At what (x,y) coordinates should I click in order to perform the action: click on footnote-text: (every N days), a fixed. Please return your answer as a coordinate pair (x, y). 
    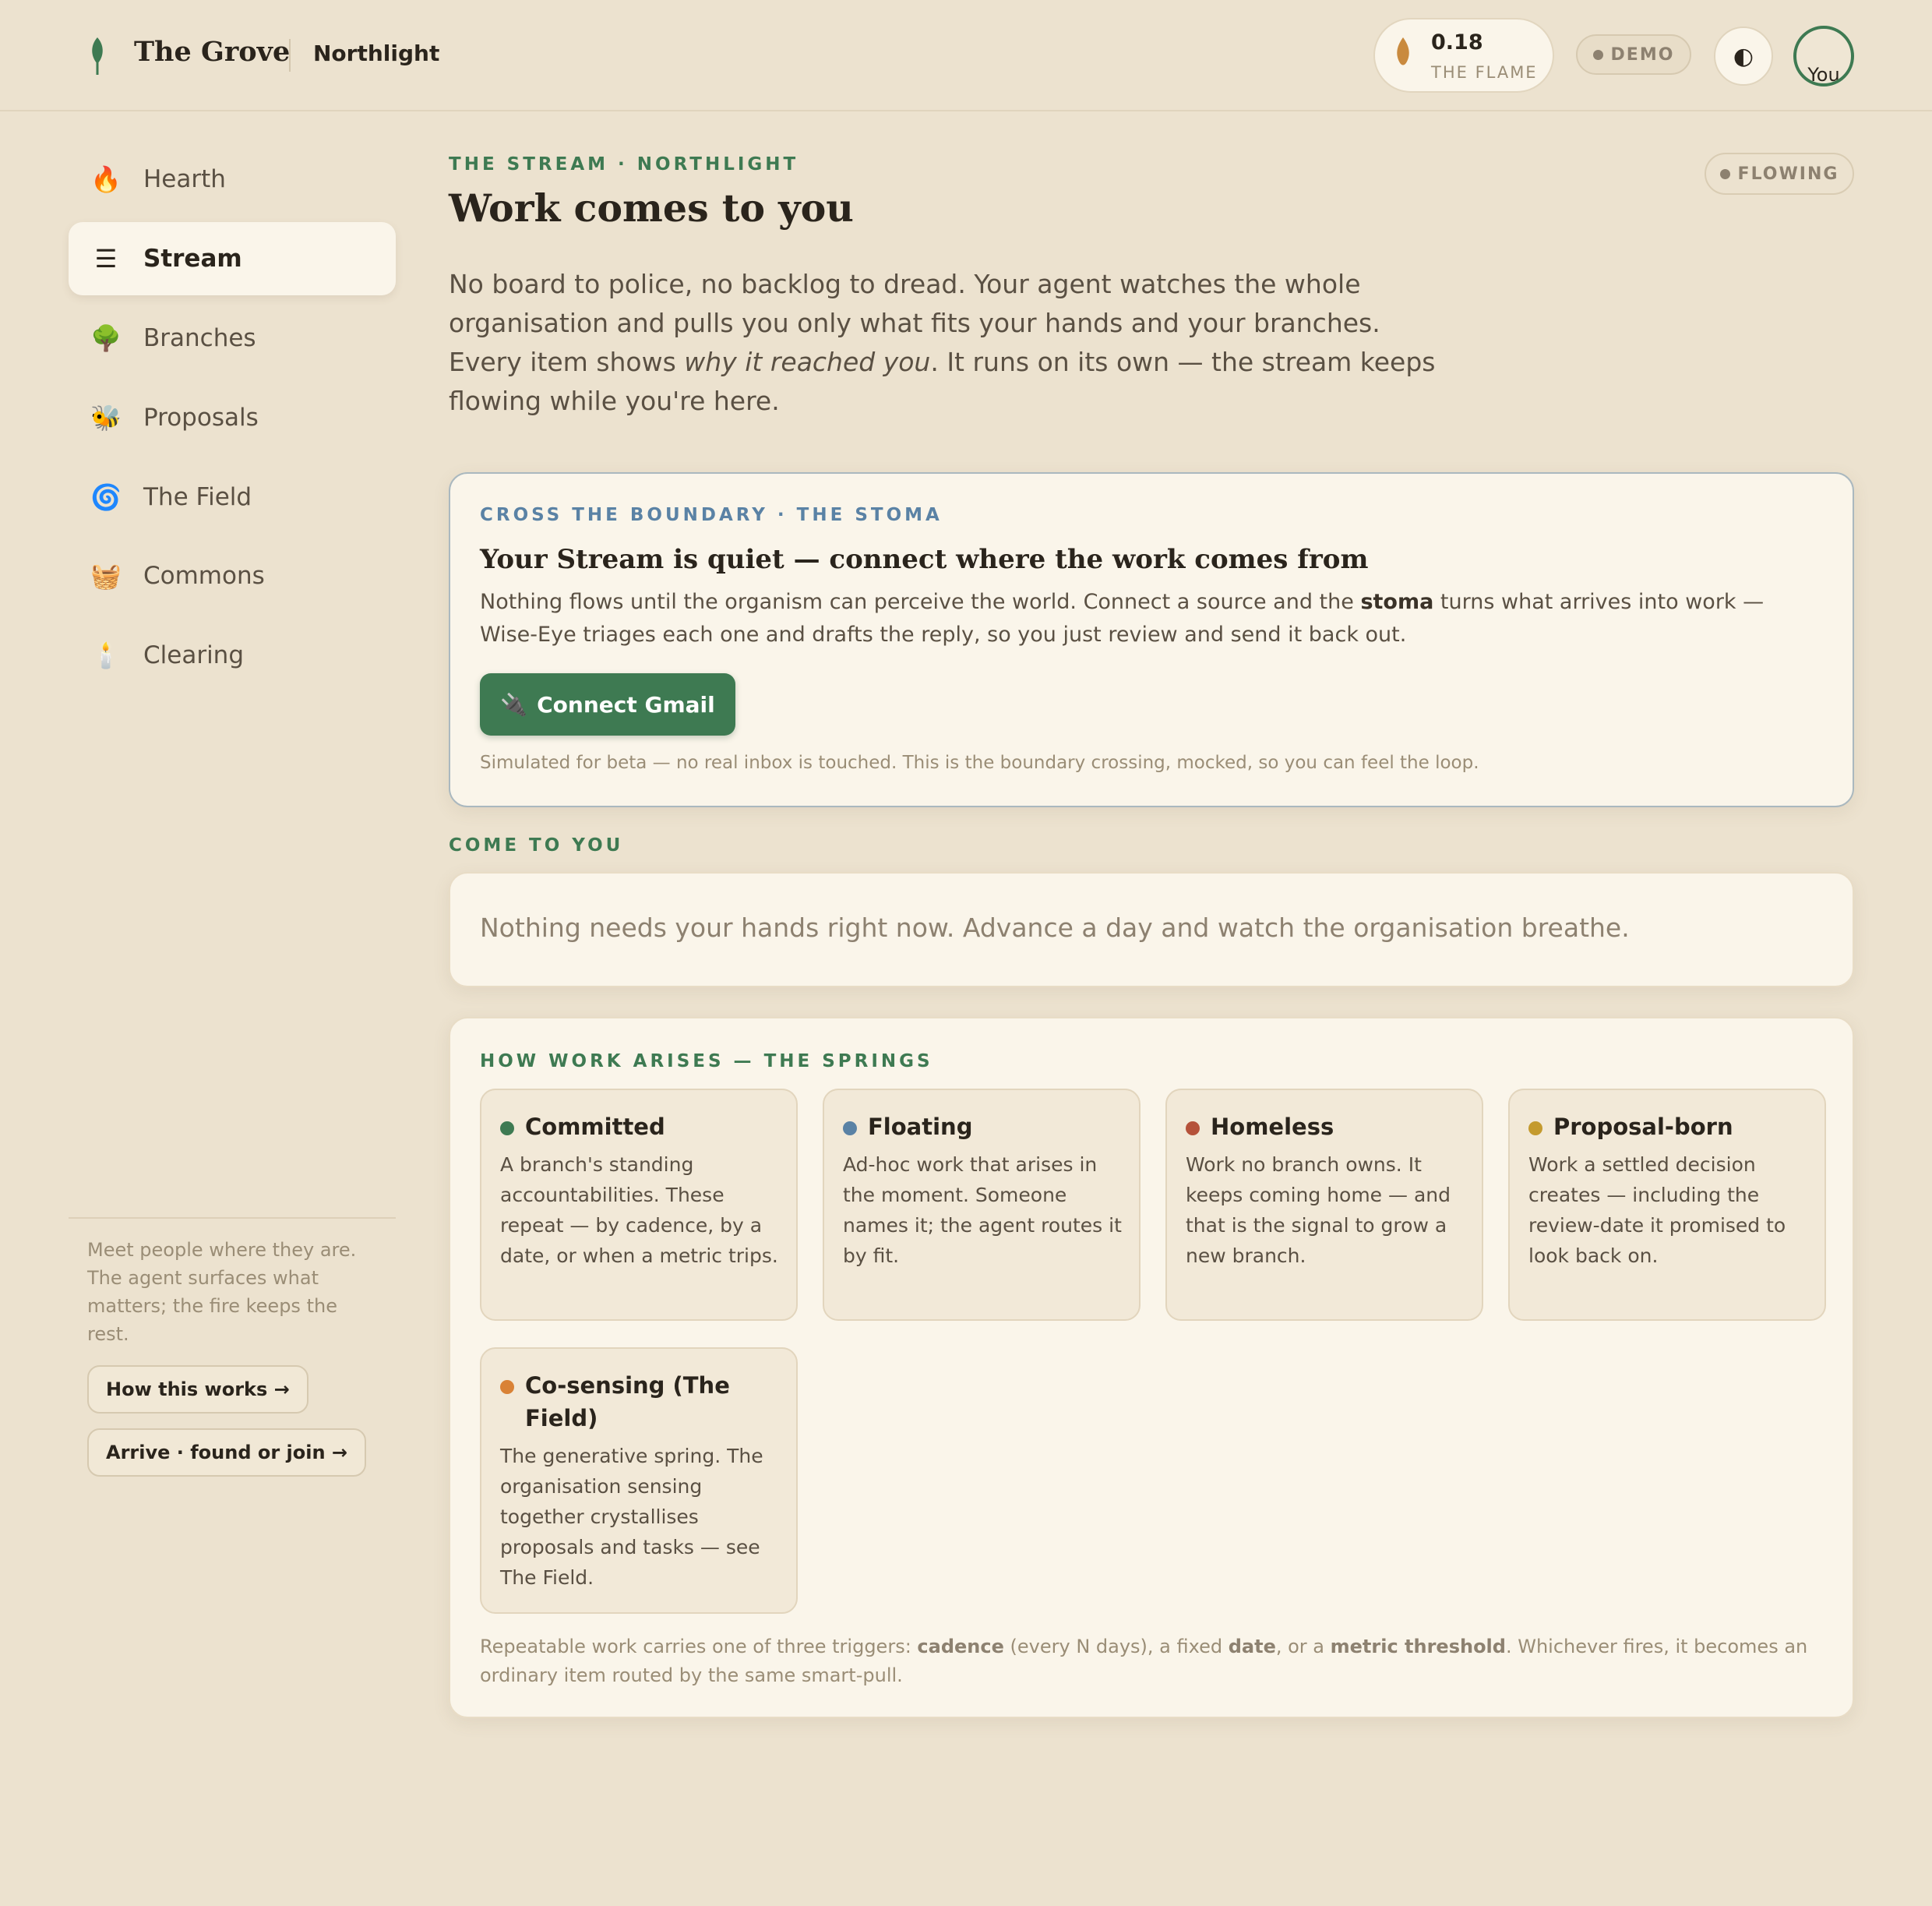
    Looking at the image, I should click on (1116, 1646).